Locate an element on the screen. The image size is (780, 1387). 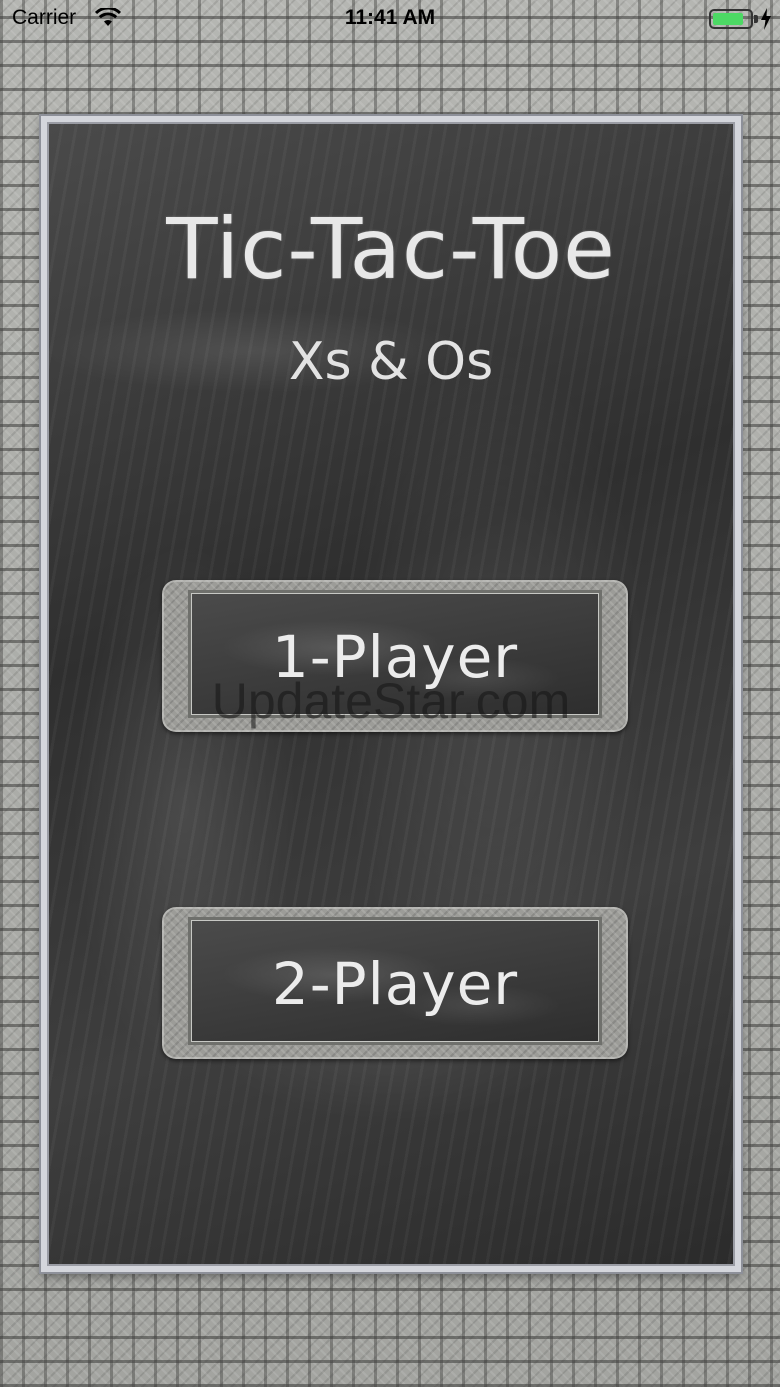
one-player-button-face: 1-Player is located at coordinates (395, 654).